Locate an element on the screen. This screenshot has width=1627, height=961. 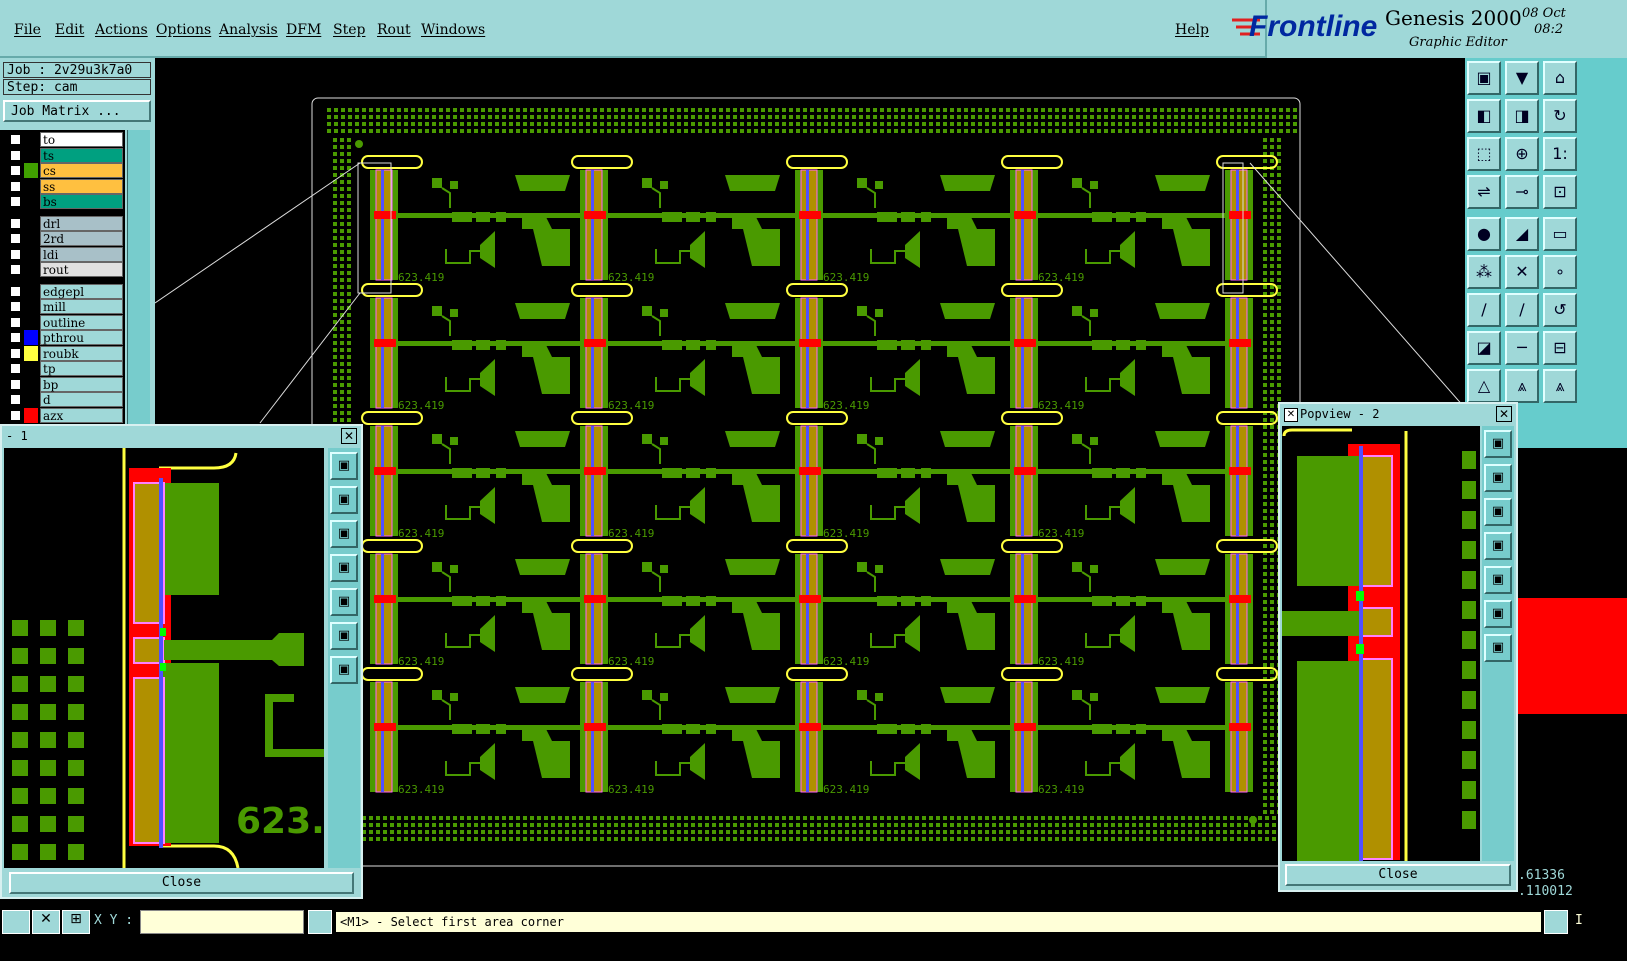
xy-input is located at coordinates (222, 922).